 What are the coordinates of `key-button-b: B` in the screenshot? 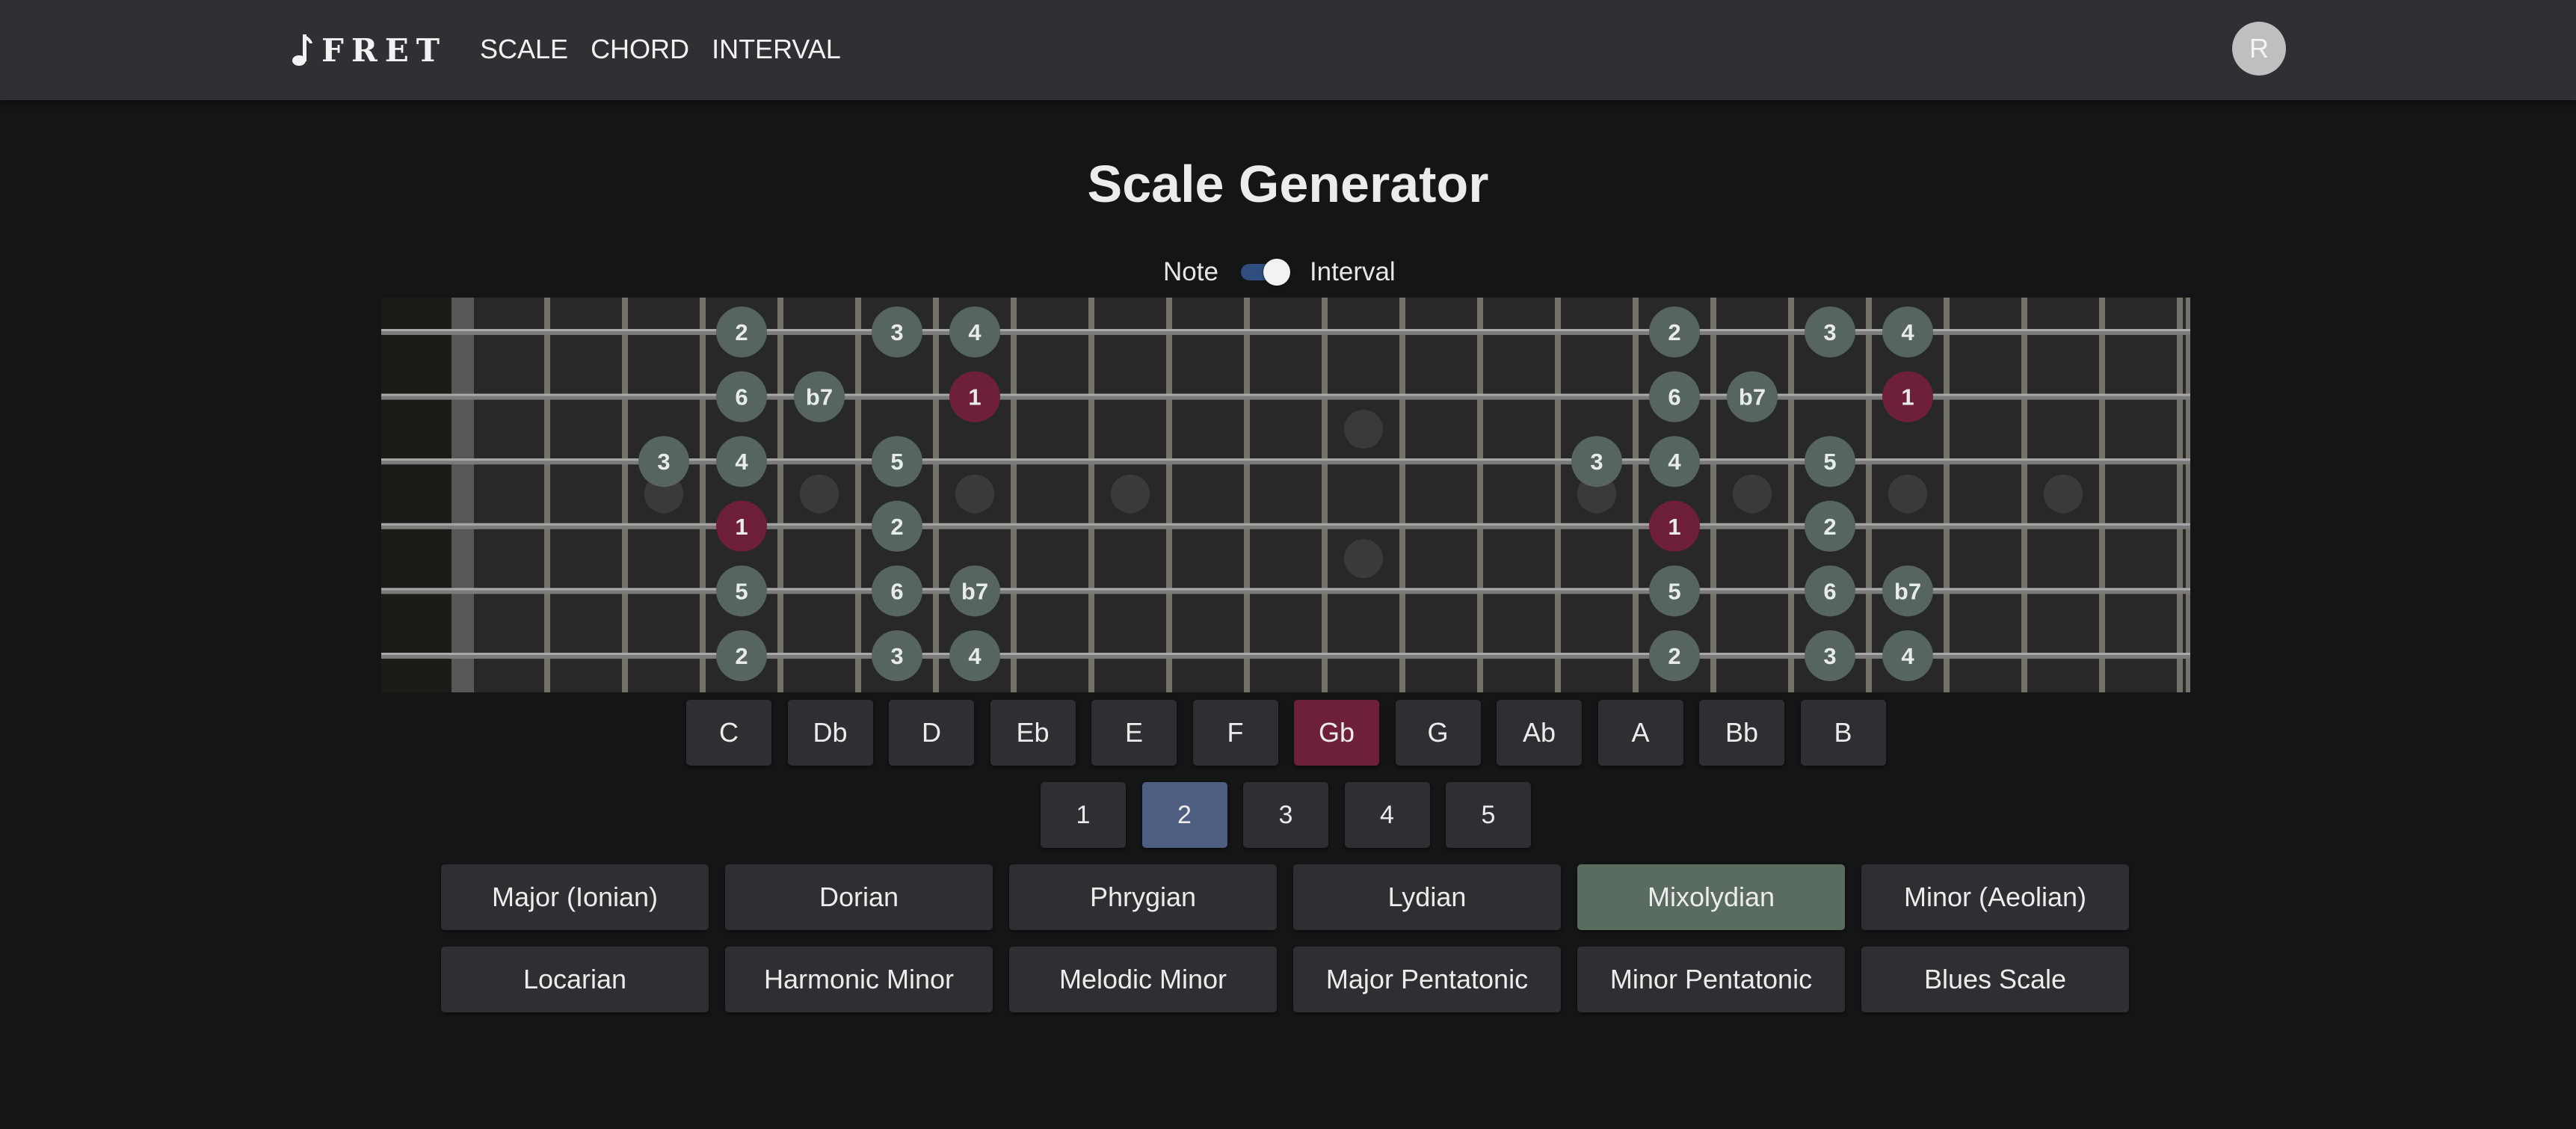 It's located at (1843, 733).